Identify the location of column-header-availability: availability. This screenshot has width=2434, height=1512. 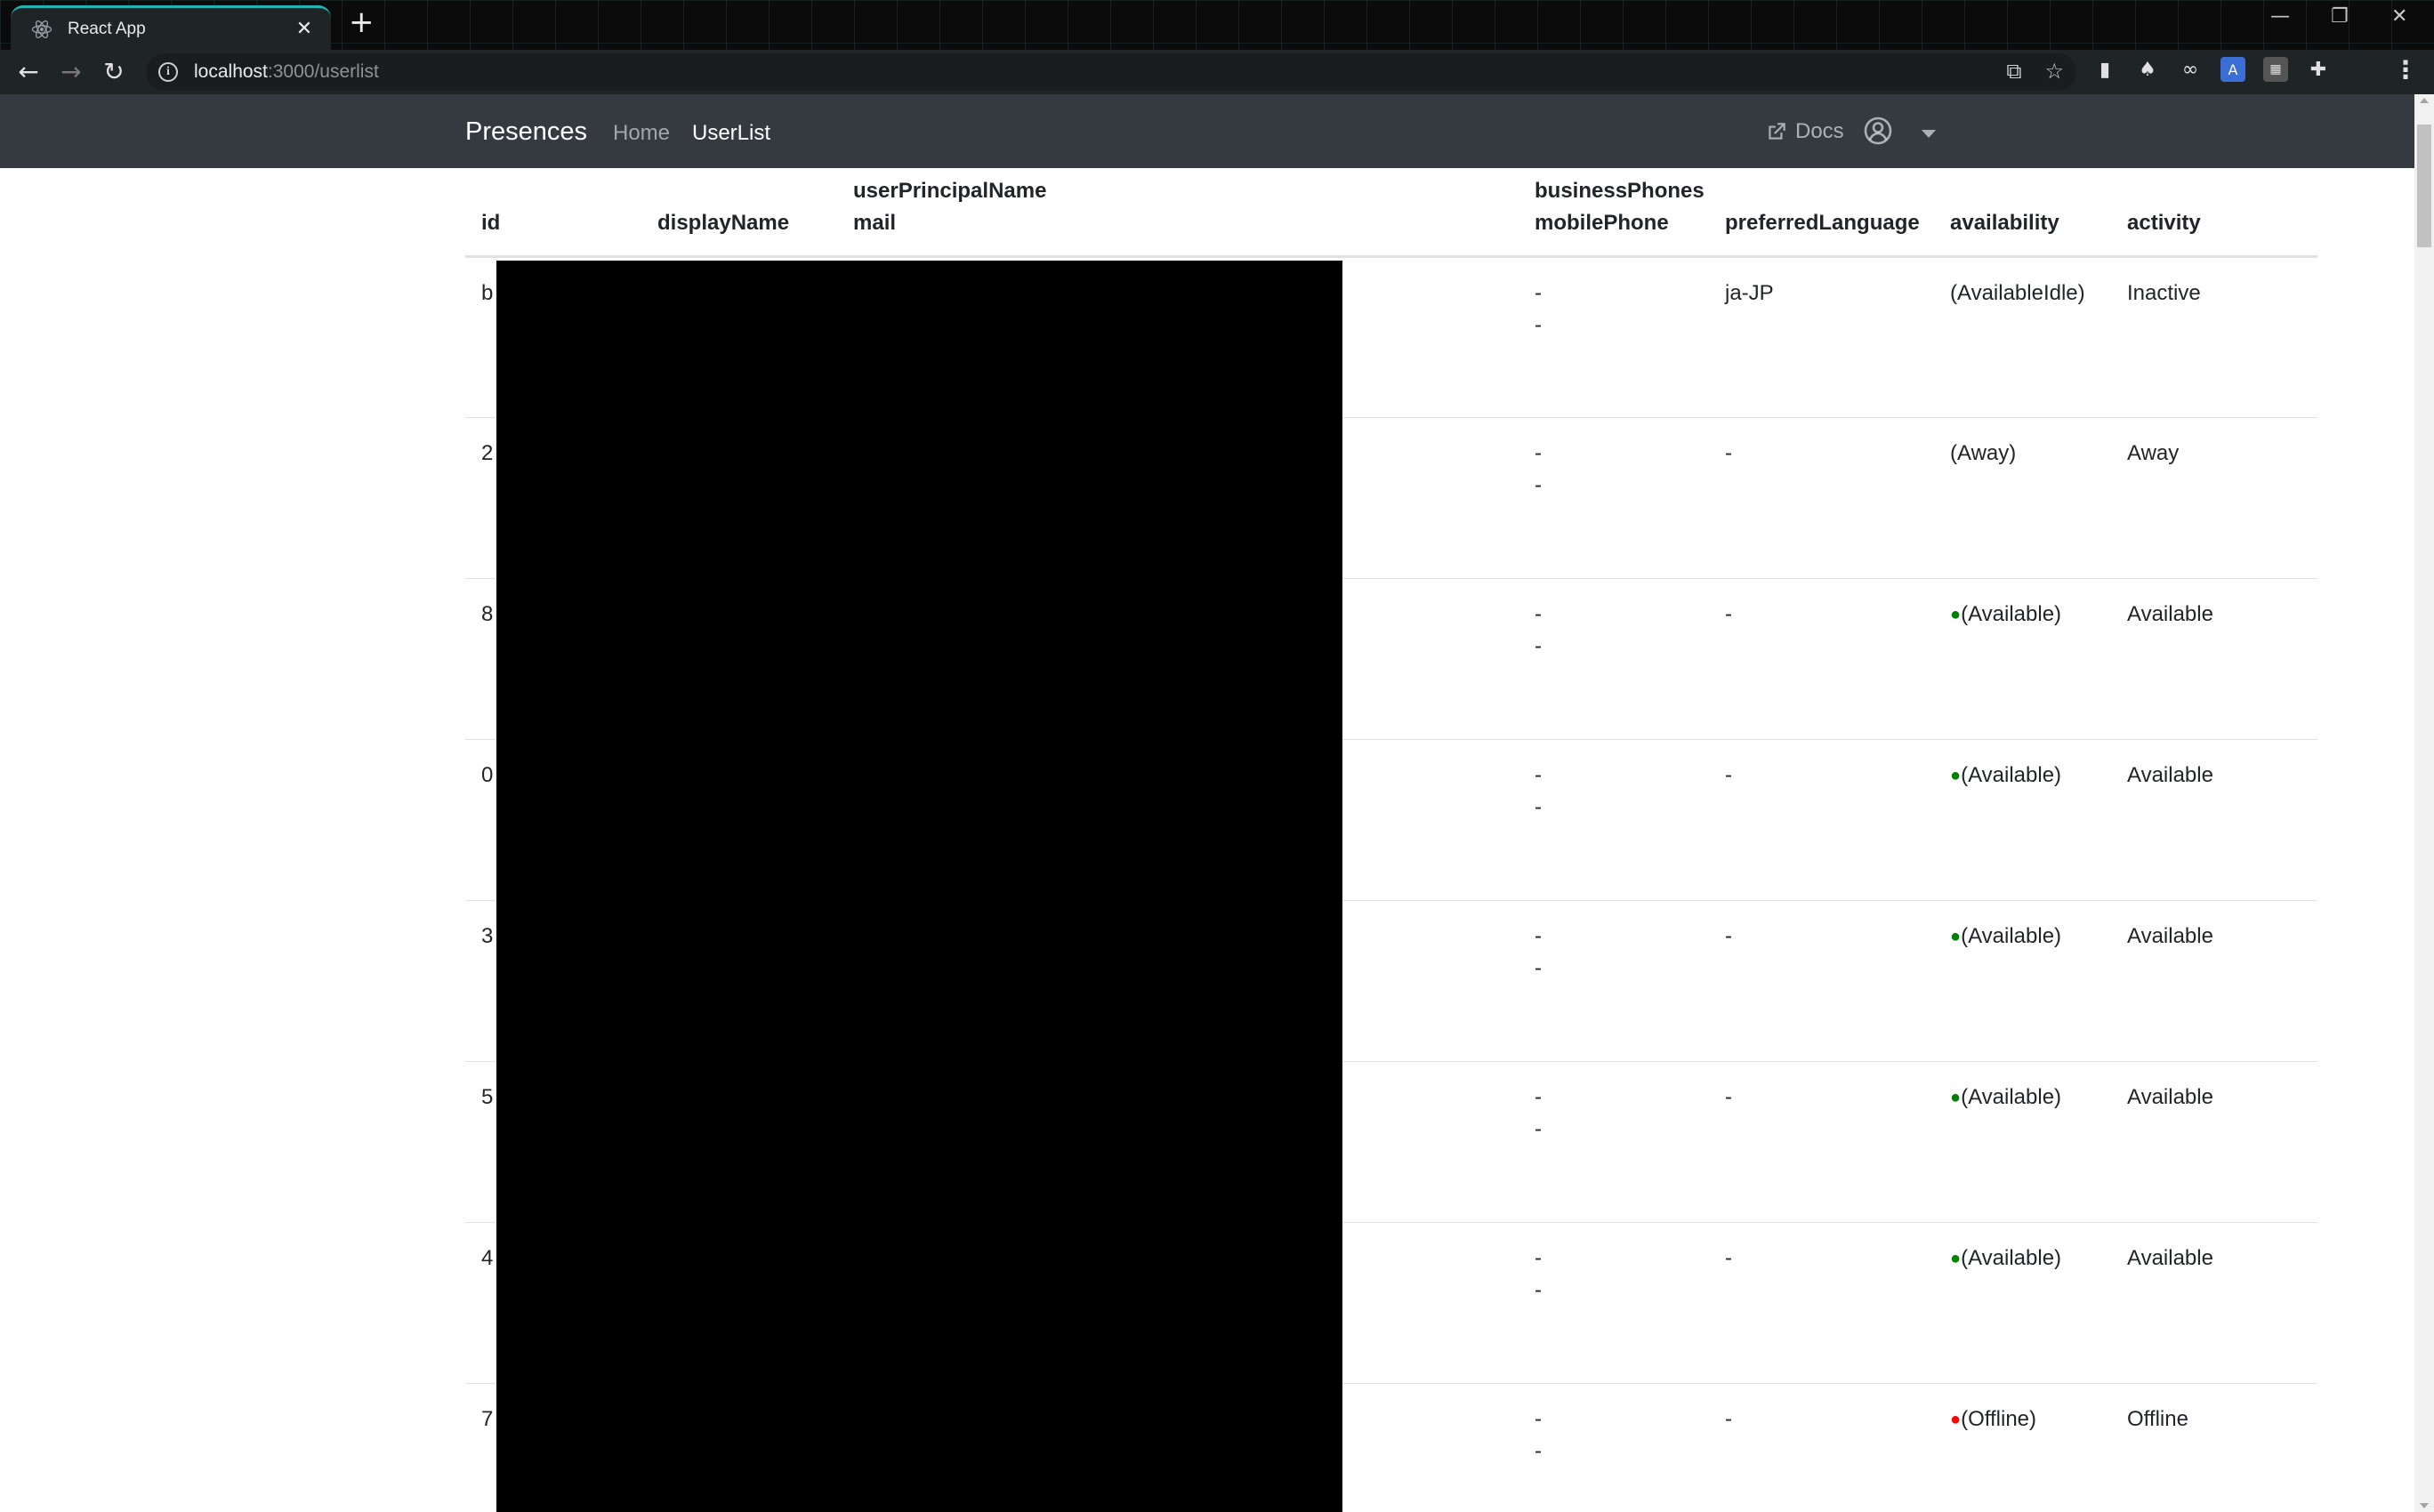
(2022, 213).